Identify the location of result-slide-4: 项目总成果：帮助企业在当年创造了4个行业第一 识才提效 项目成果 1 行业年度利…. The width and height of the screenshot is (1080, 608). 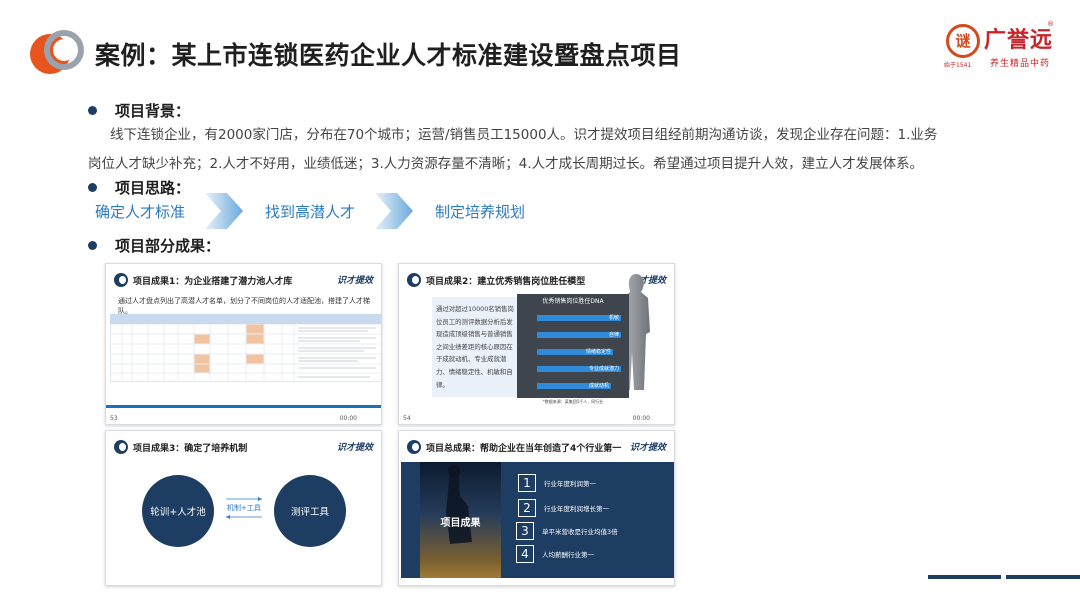
(536, 508).